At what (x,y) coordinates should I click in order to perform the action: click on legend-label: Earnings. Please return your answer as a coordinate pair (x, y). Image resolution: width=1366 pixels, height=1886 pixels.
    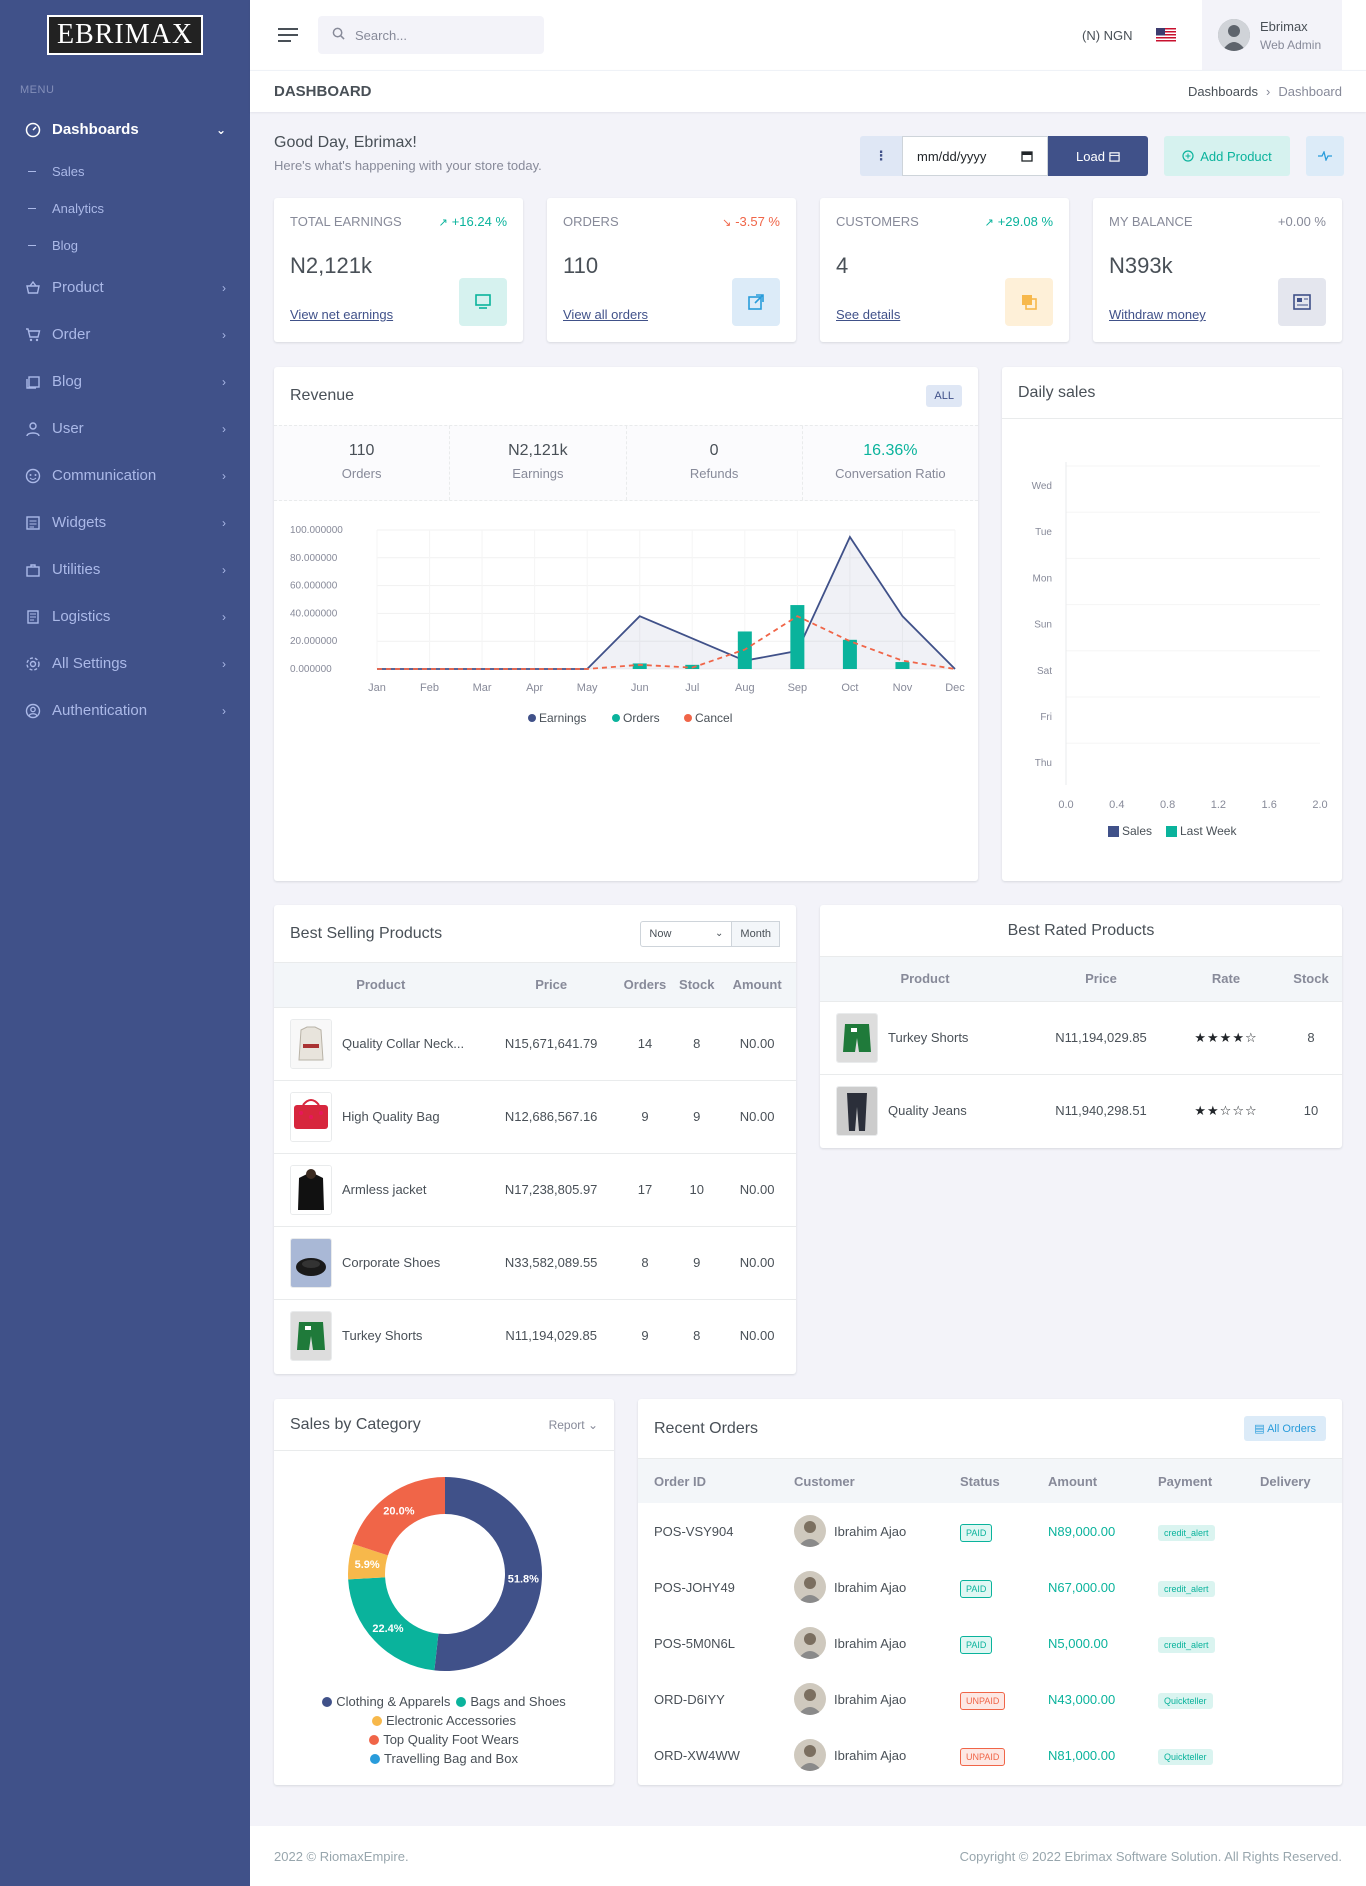
    Looking at the image, I should click on (562, 718).